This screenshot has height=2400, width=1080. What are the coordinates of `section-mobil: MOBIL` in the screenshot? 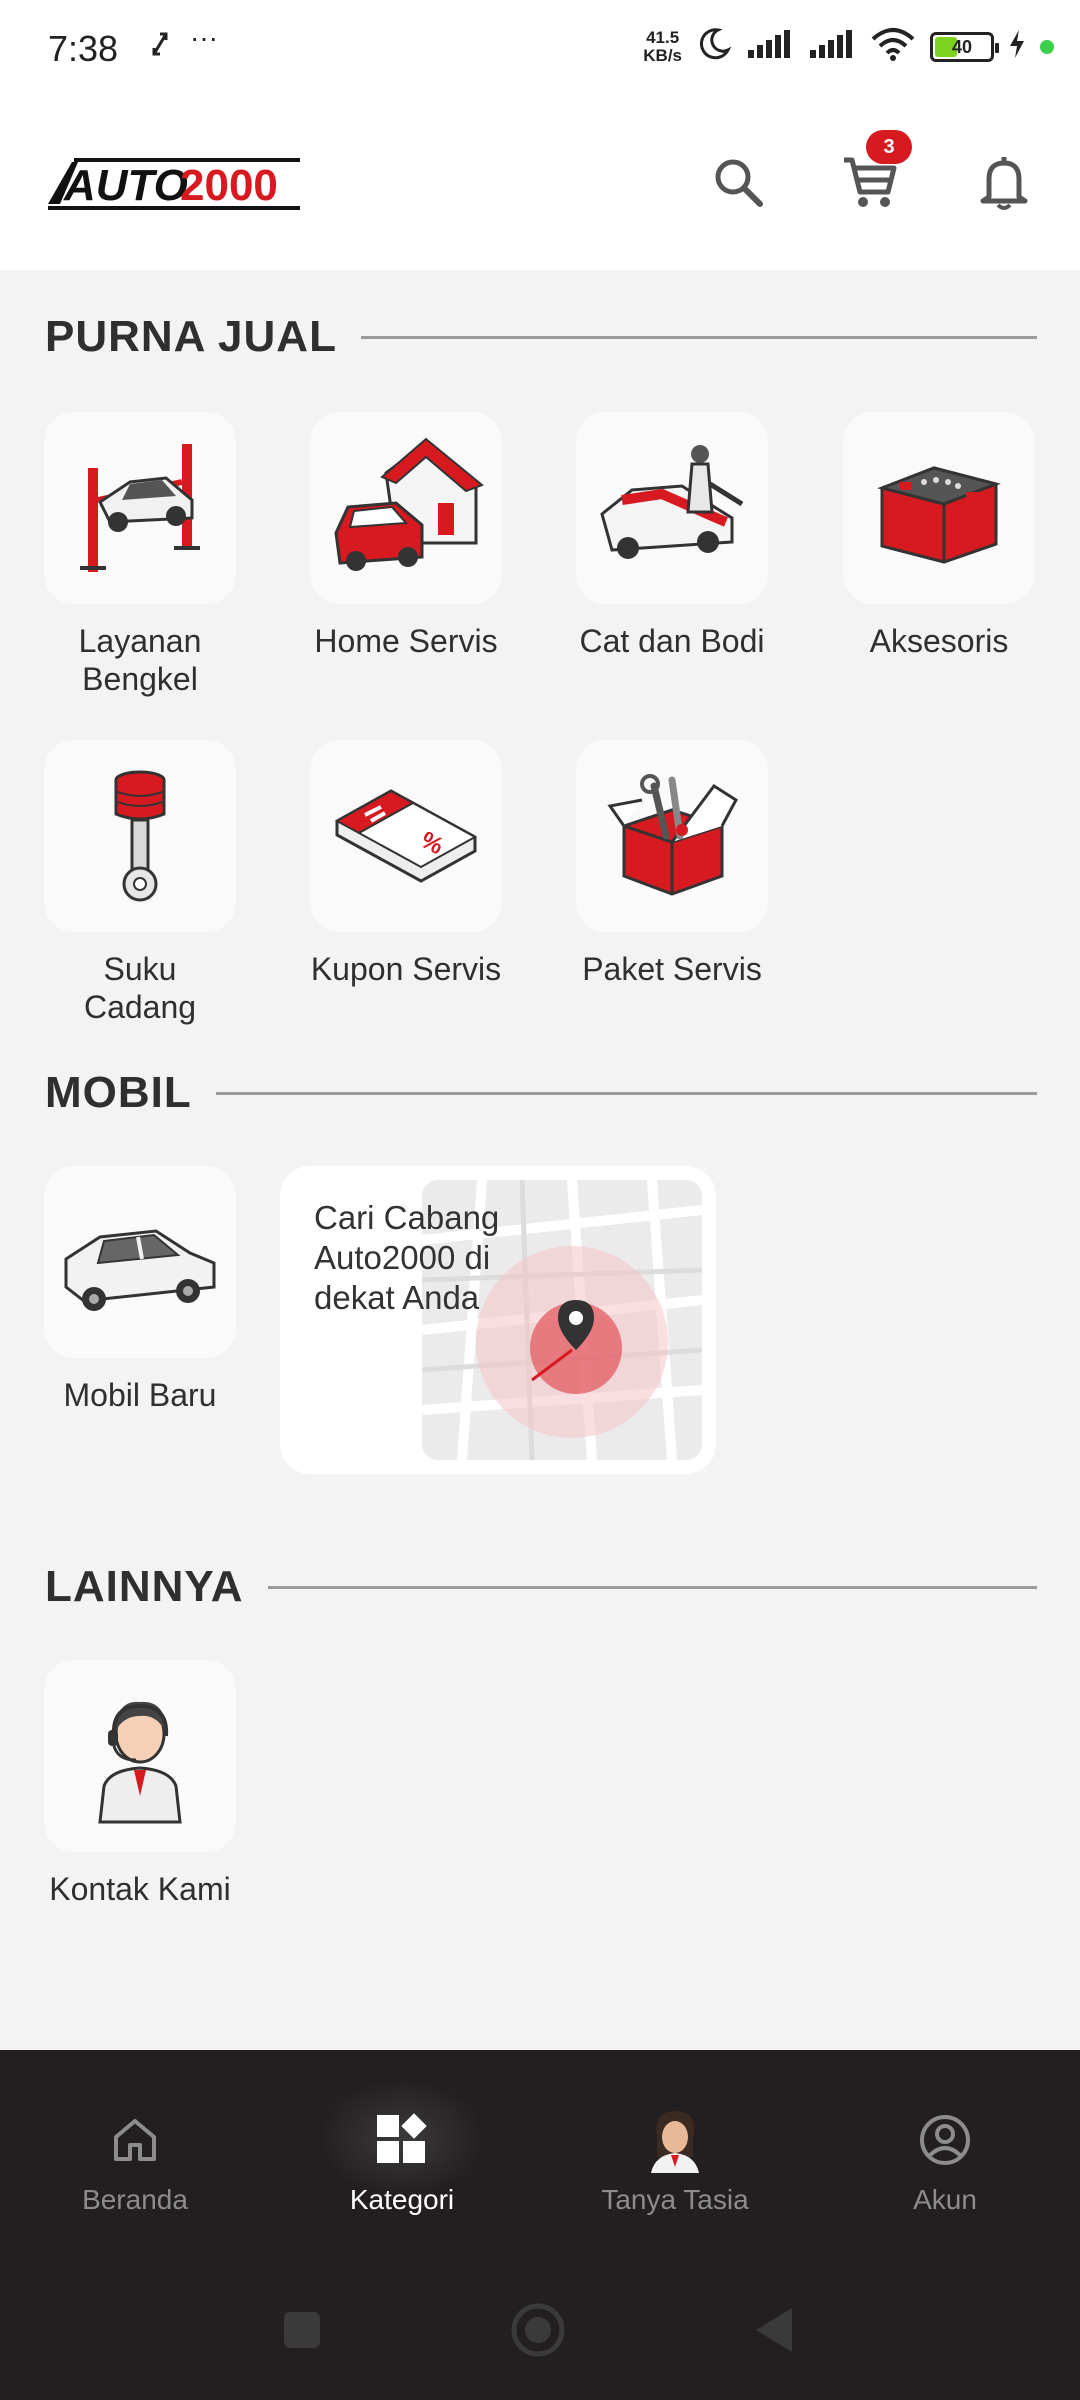 It's located at (541, 1093).